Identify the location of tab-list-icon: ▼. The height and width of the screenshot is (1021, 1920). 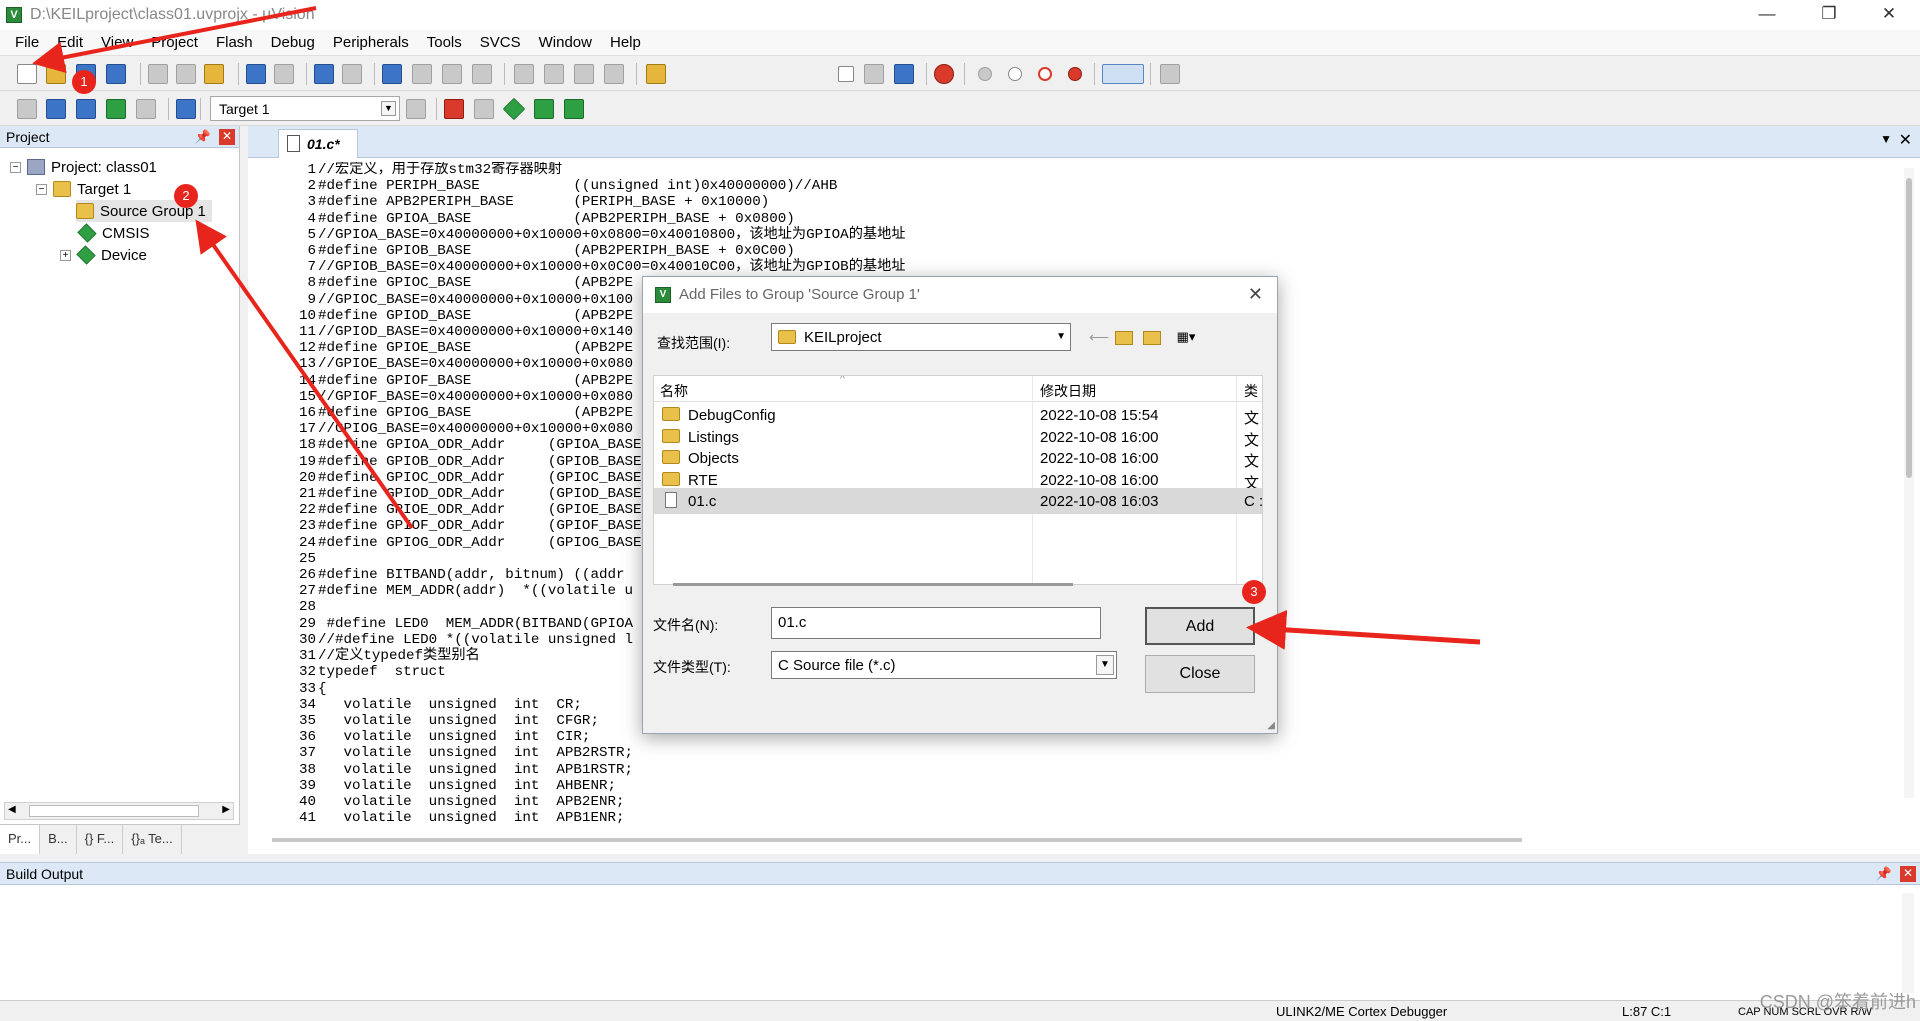
(1886, 139).